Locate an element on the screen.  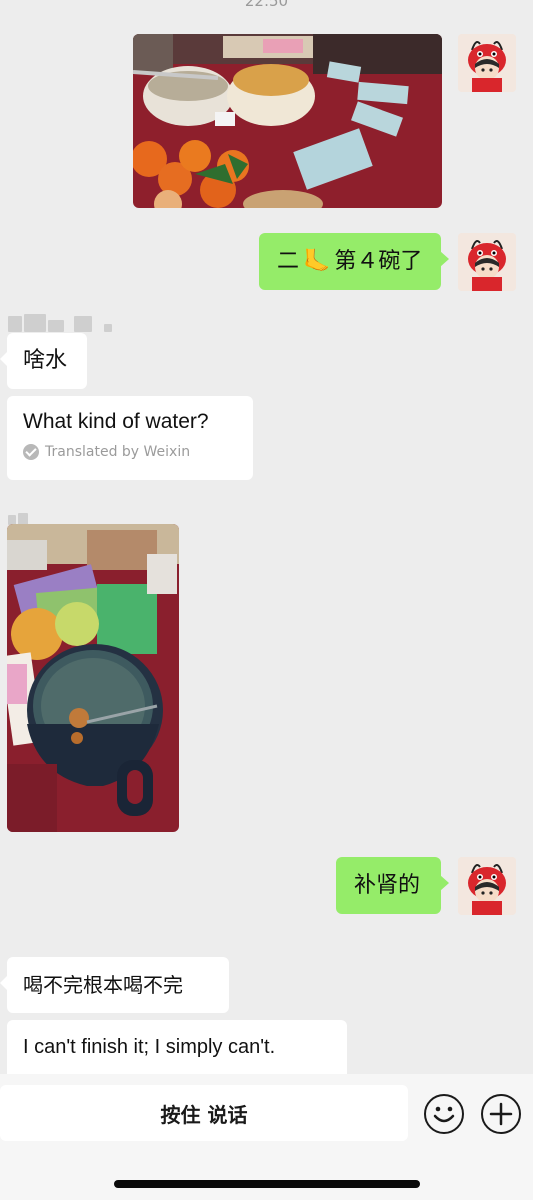
plus-icon is located at coordinates (501, 1114).